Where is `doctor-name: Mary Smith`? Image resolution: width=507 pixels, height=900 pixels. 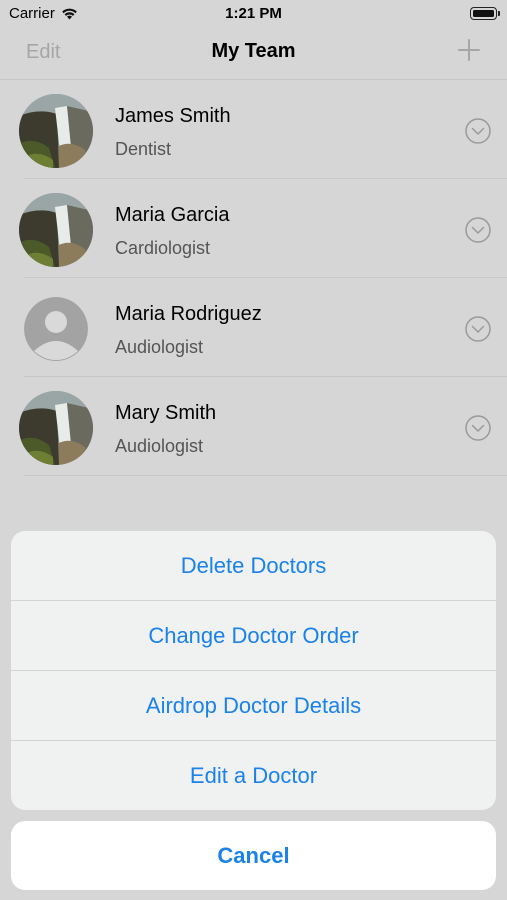 doctor-name: Mary Smith is located at coordinates (166, 413).